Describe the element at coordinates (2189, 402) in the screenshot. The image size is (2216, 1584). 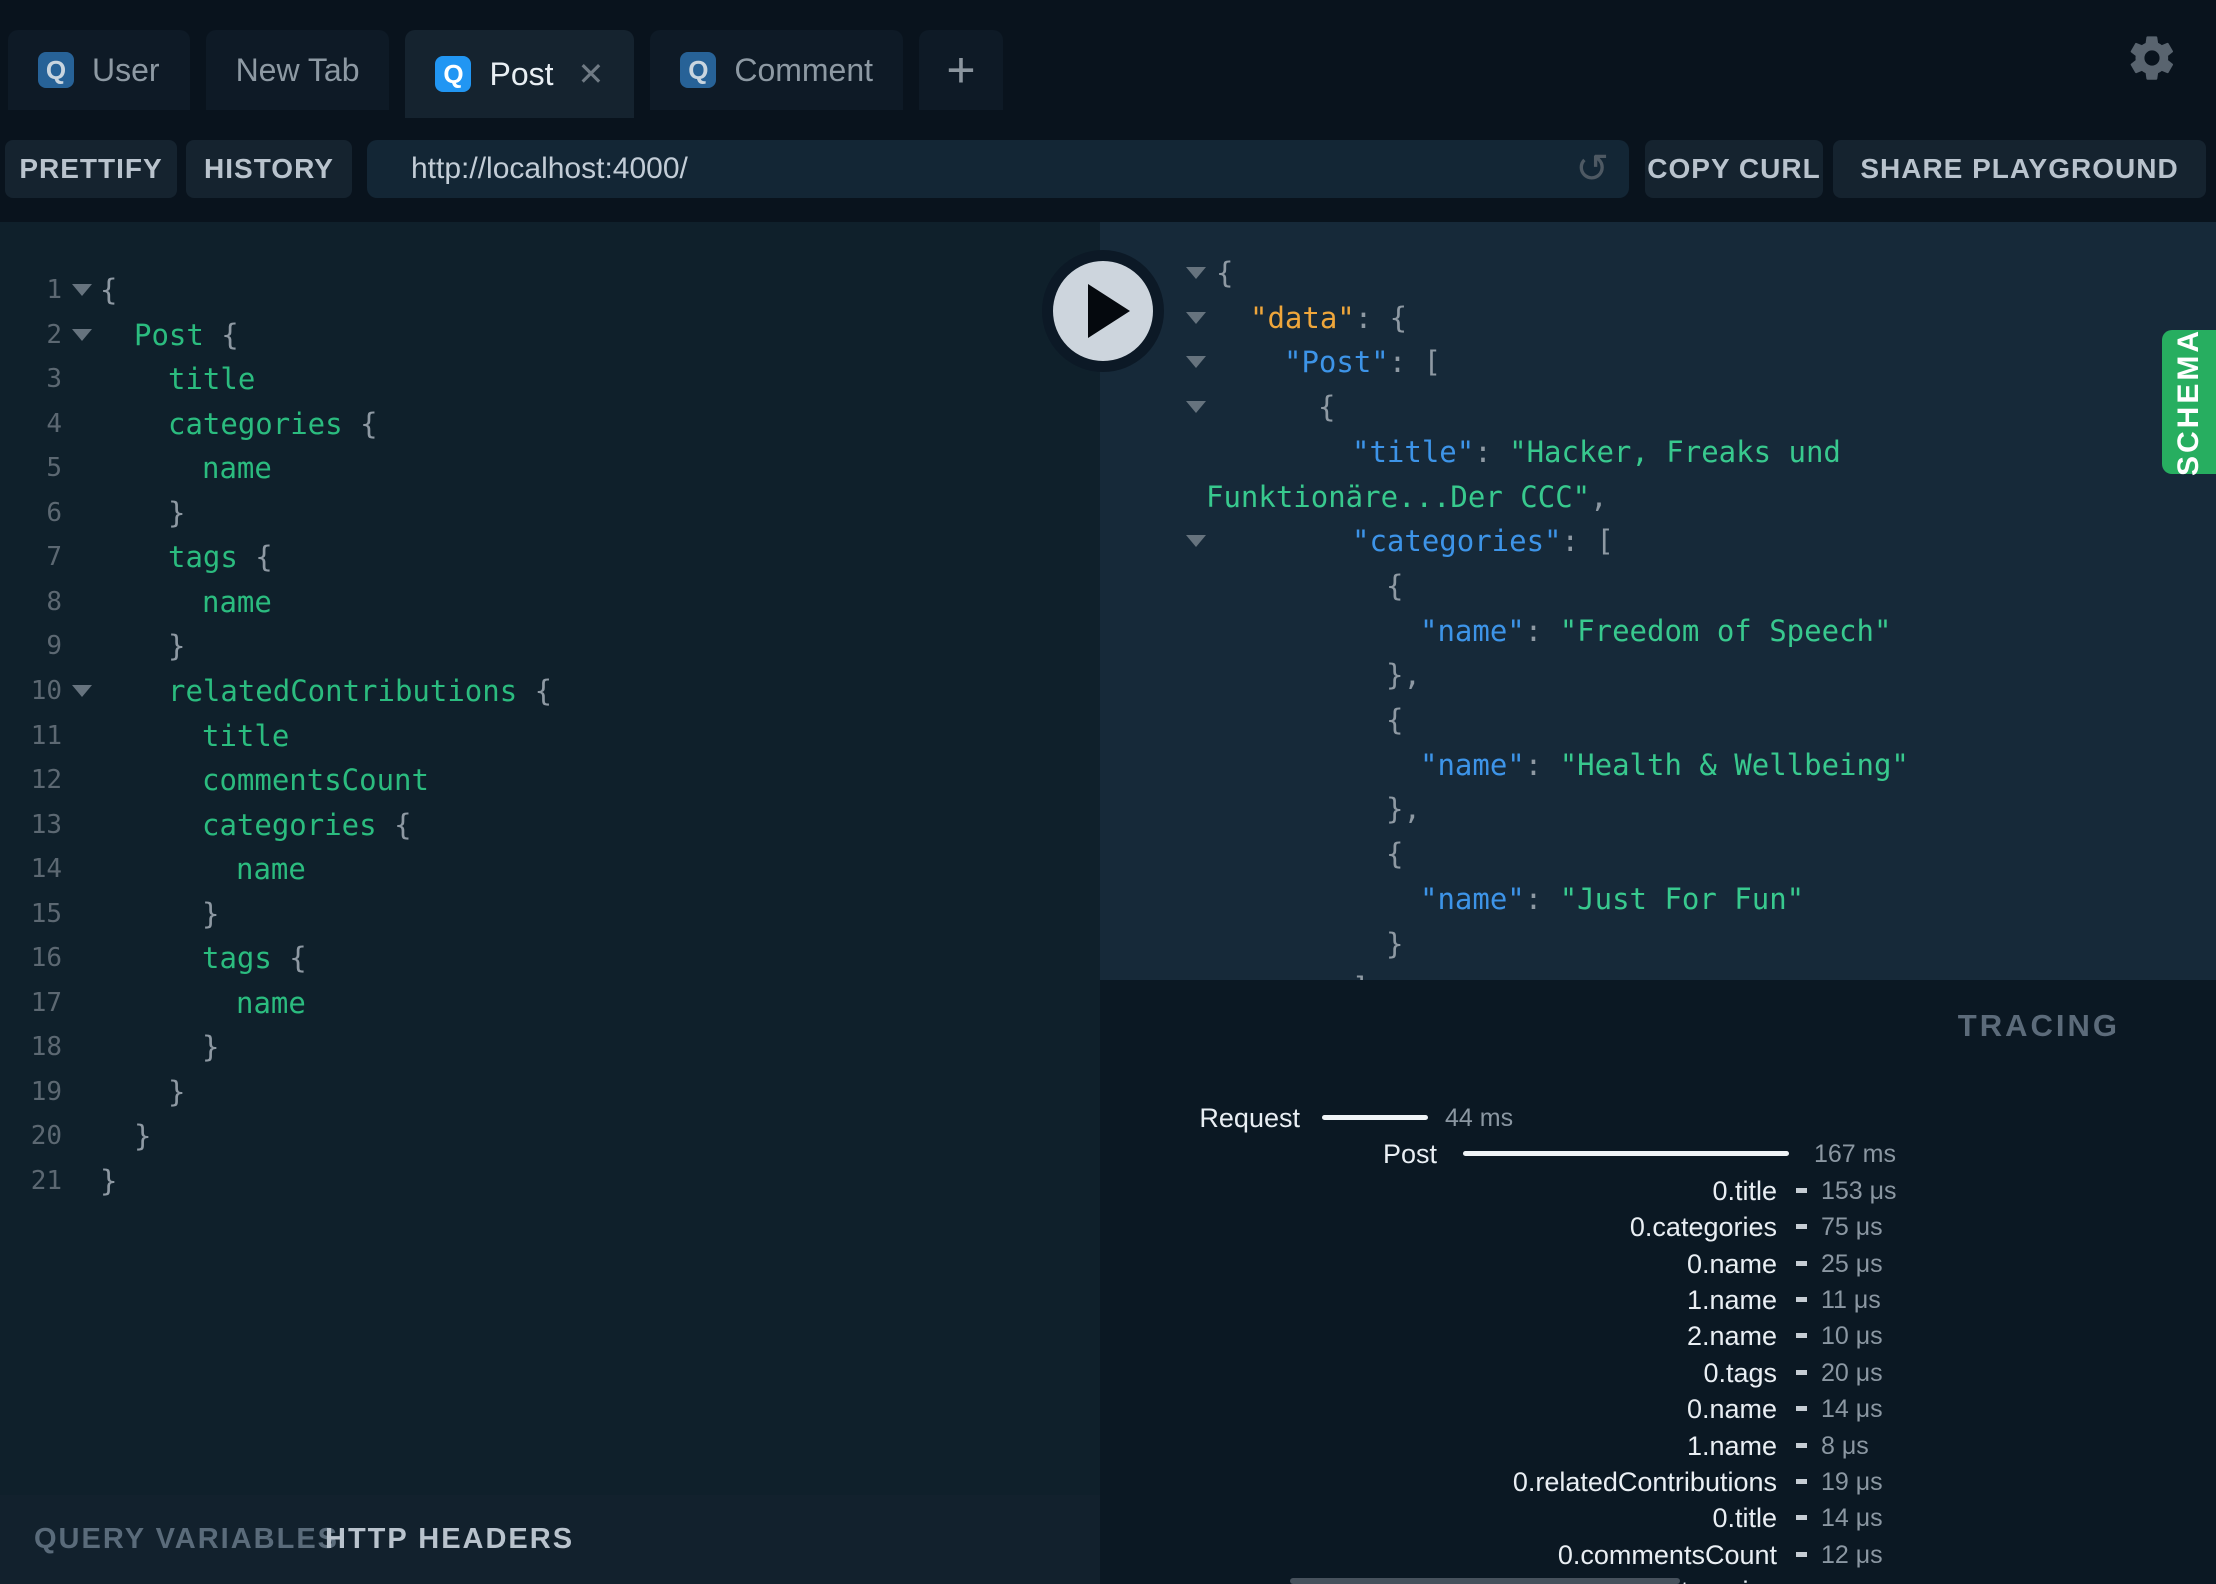
I see `schema-tab-button: SCHEMA` at that location.